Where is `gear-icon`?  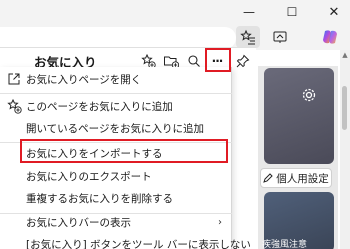
gear-icon is located at coordinates (309, 95).